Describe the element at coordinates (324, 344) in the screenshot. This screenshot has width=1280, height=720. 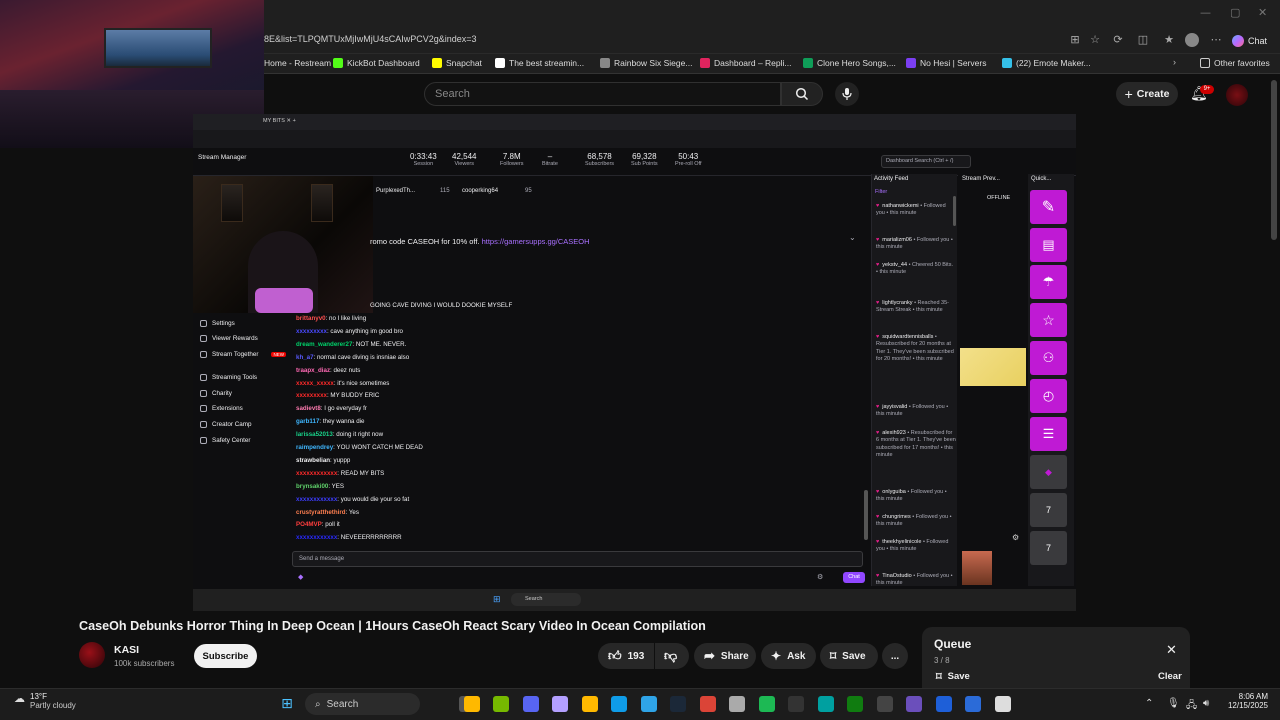
I see `chat-username: dream_wanderer27` at that location.